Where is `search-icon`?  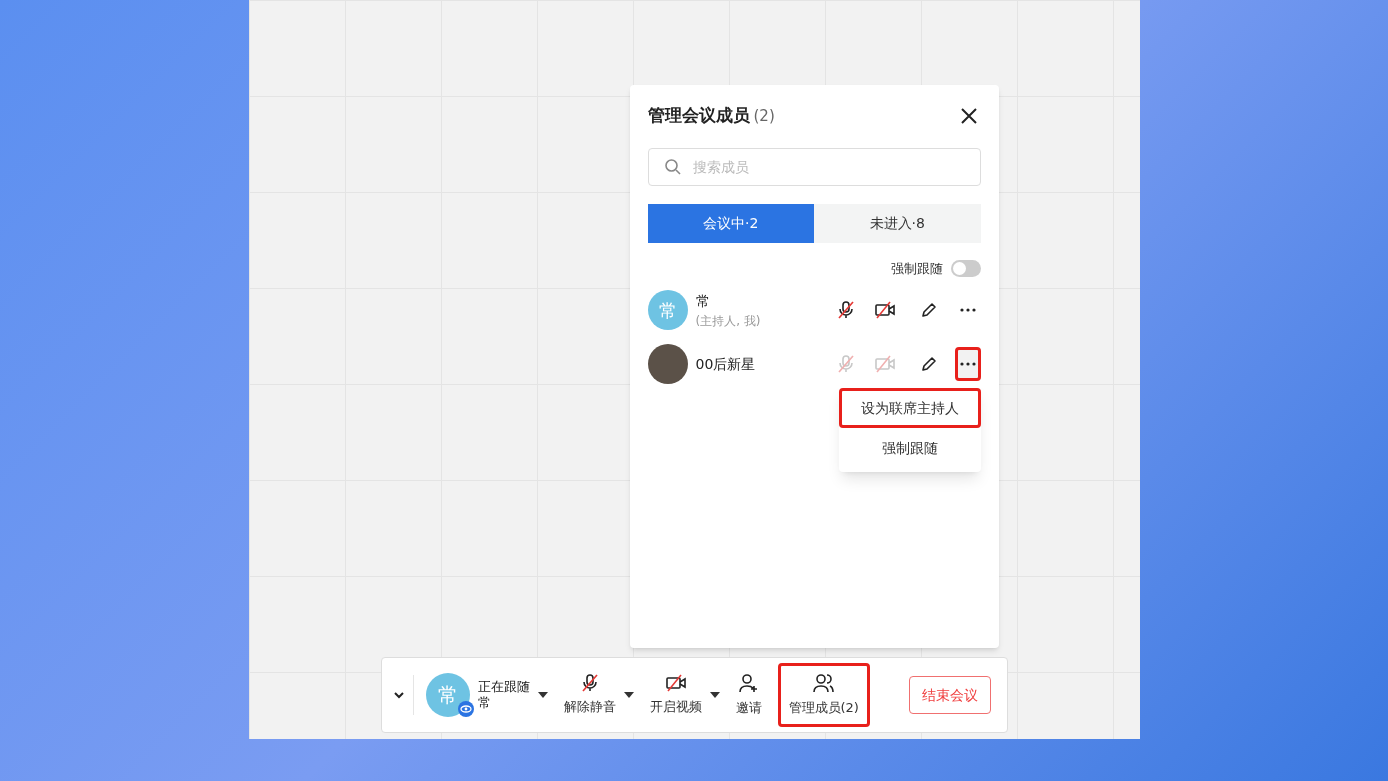 search-icon is located at coordinates (672, 166).